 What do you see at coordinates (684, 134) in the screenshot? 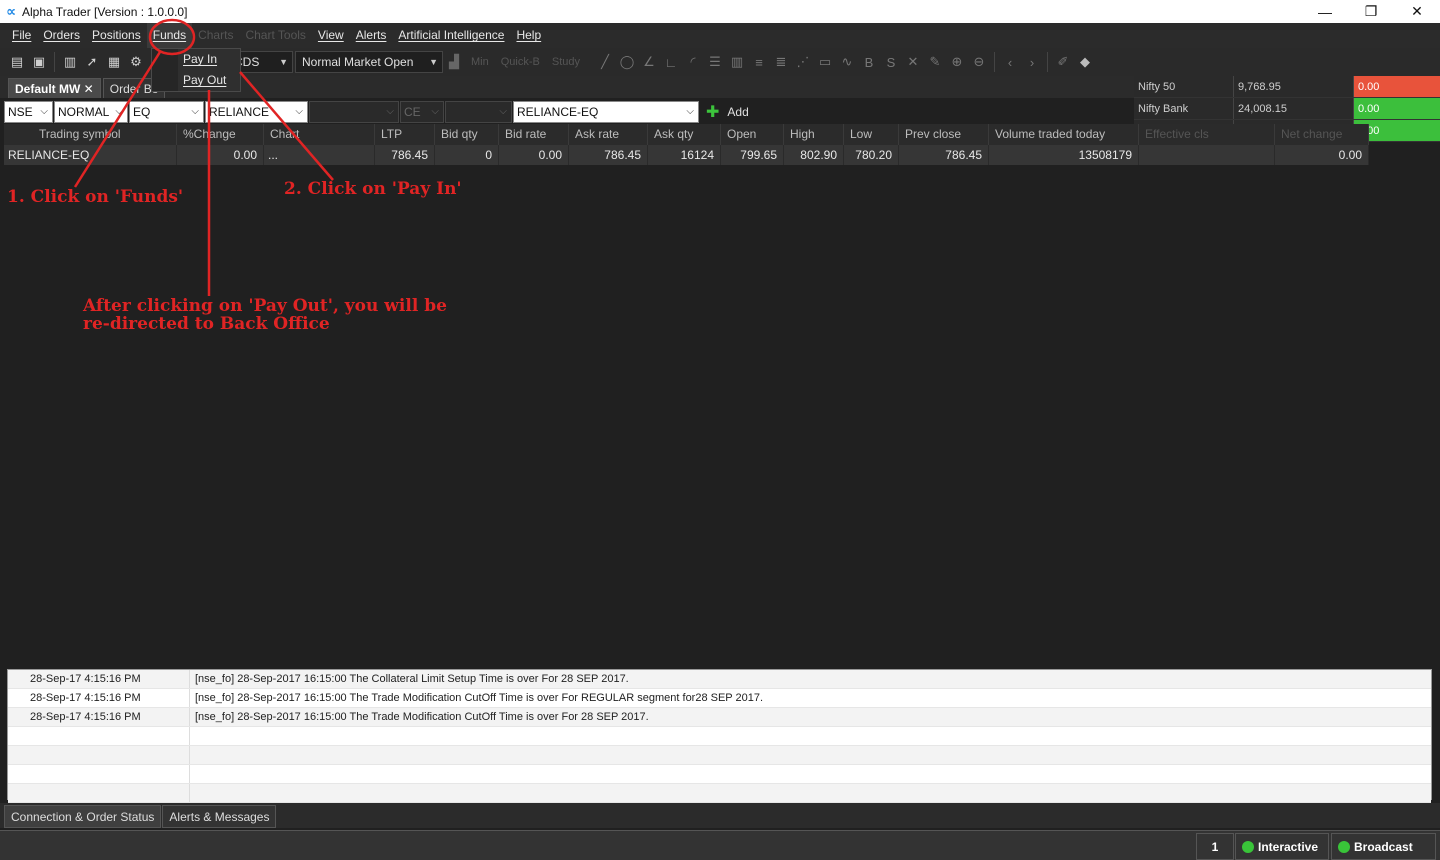
I see `column-header: Ask qty` at bounding box center [684, 134].